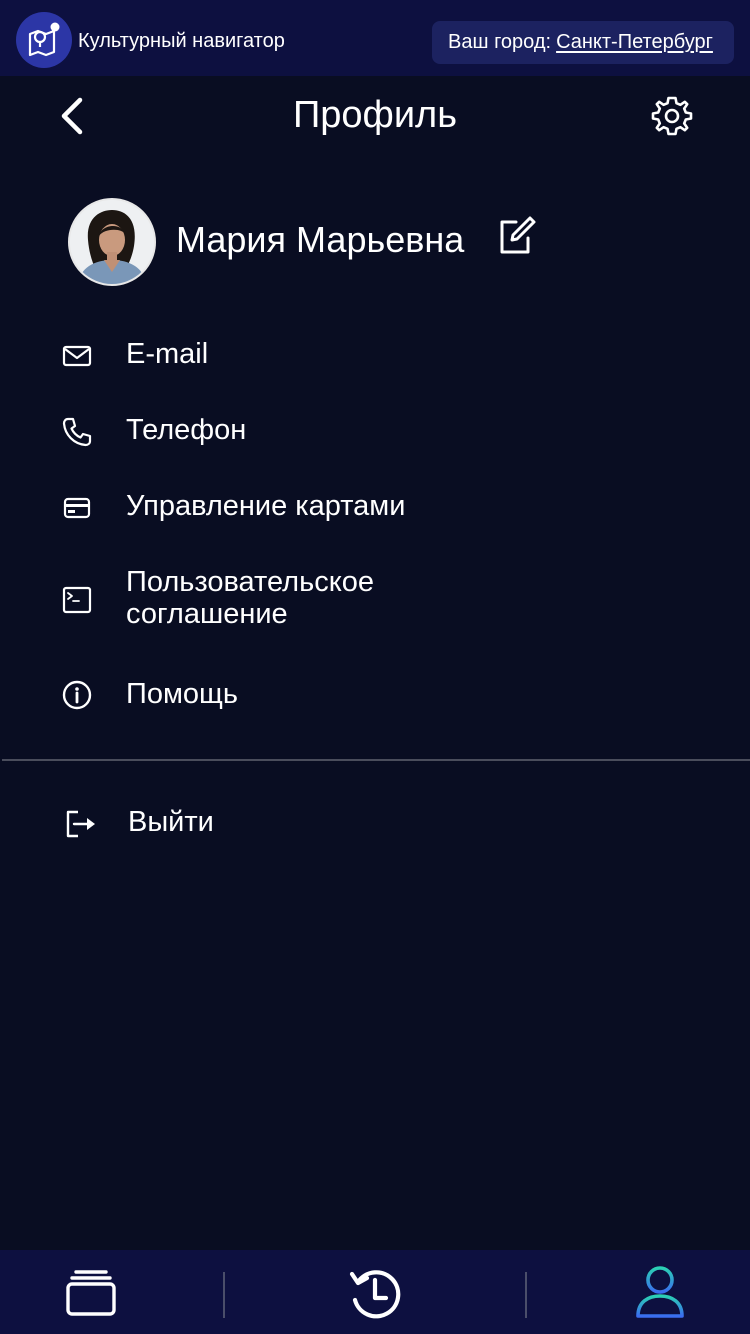 The height and width of the screenshot is (1334, 750). Describe the element at coordinates (375, 115) in the screenshot. I see `page-title: Профиль` at that location.